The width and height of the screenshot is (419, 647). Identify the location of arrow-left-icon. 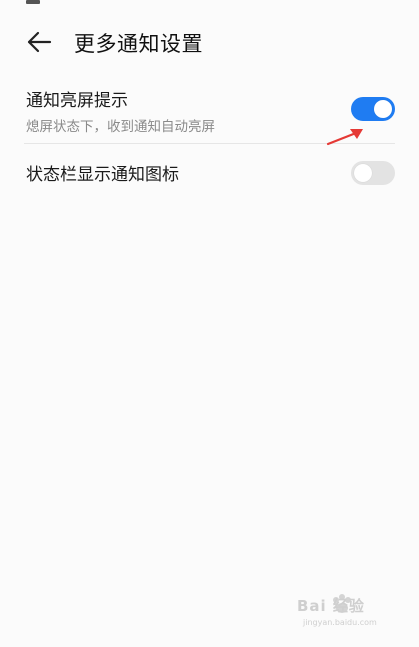
(39, 42).